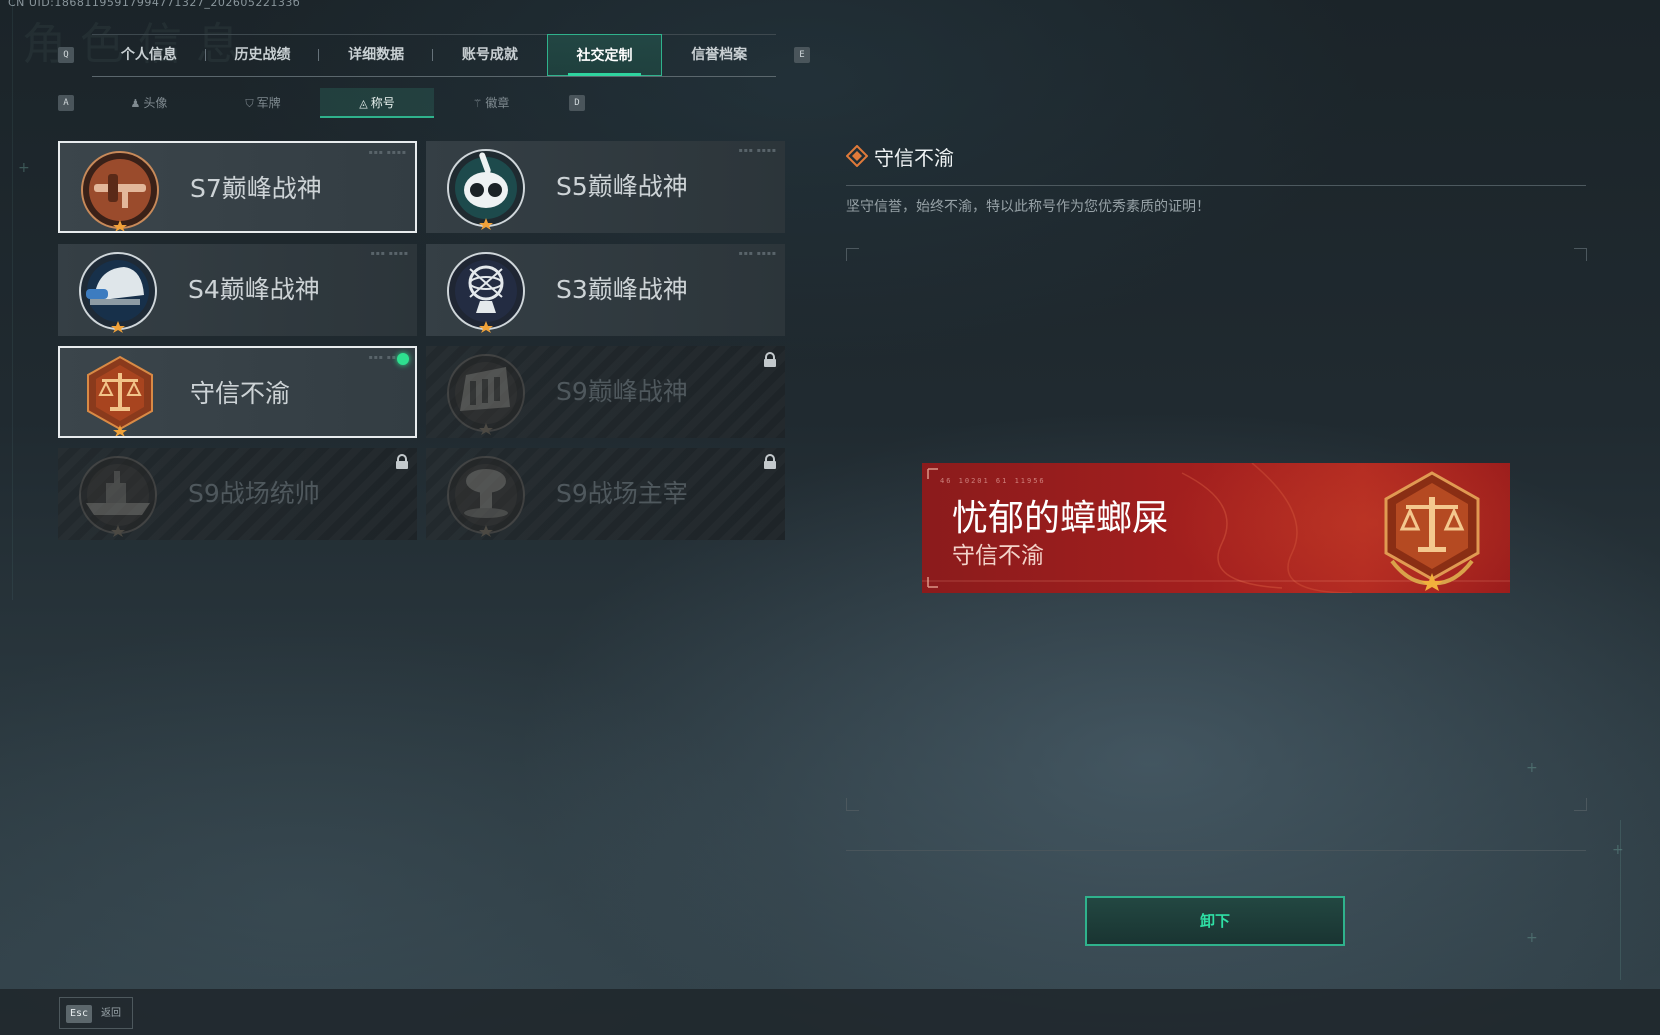  What do you see at coordinates (1216, 528) in the screenshot?
I see `nameplate-preview: 46 10201 61 11956 忧郁的蟑螂屎 守信不渝` at bounding box center [1216, 528].